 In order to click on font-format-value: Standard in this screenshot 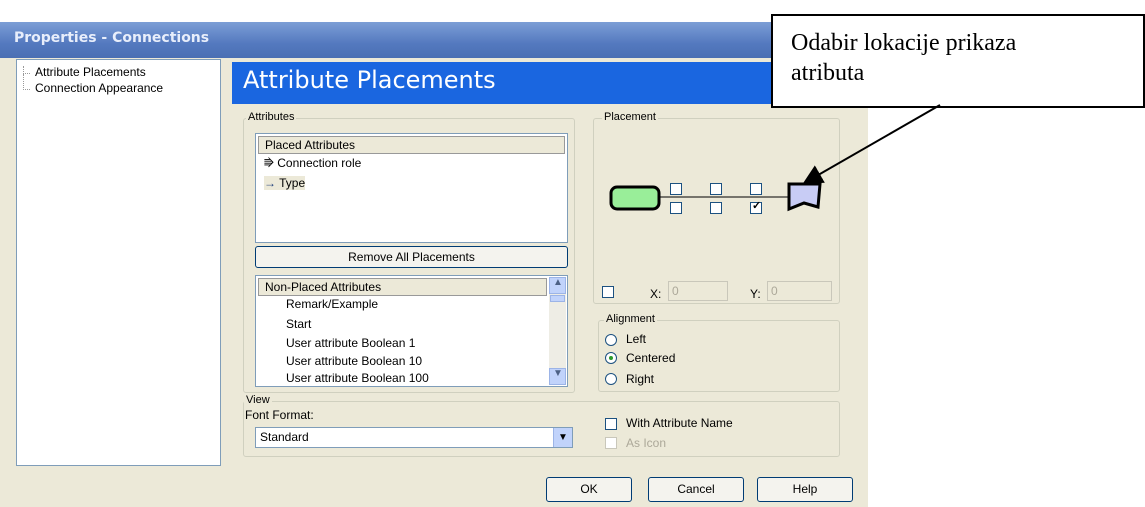, I will do `click(284, 437)`.